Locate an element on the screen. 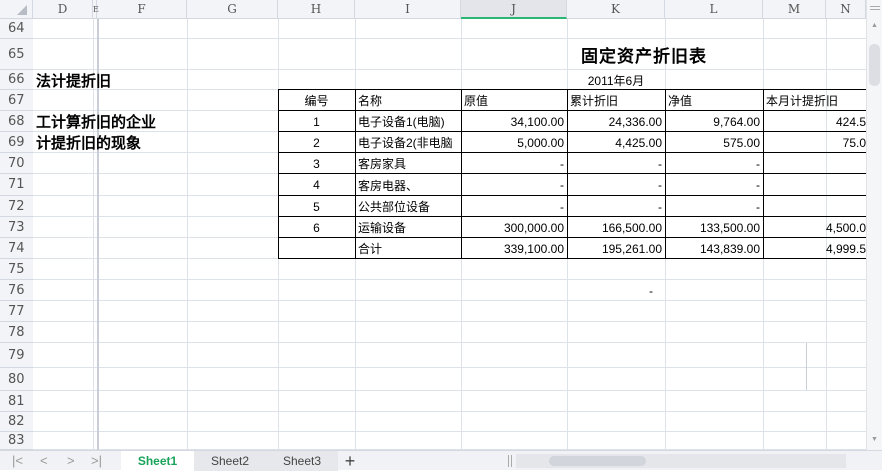 Image resolution: width=882 pixels, height=471 pixels. table-cell: 电子设备2(非电脑 is located at coordinates (408, 142).